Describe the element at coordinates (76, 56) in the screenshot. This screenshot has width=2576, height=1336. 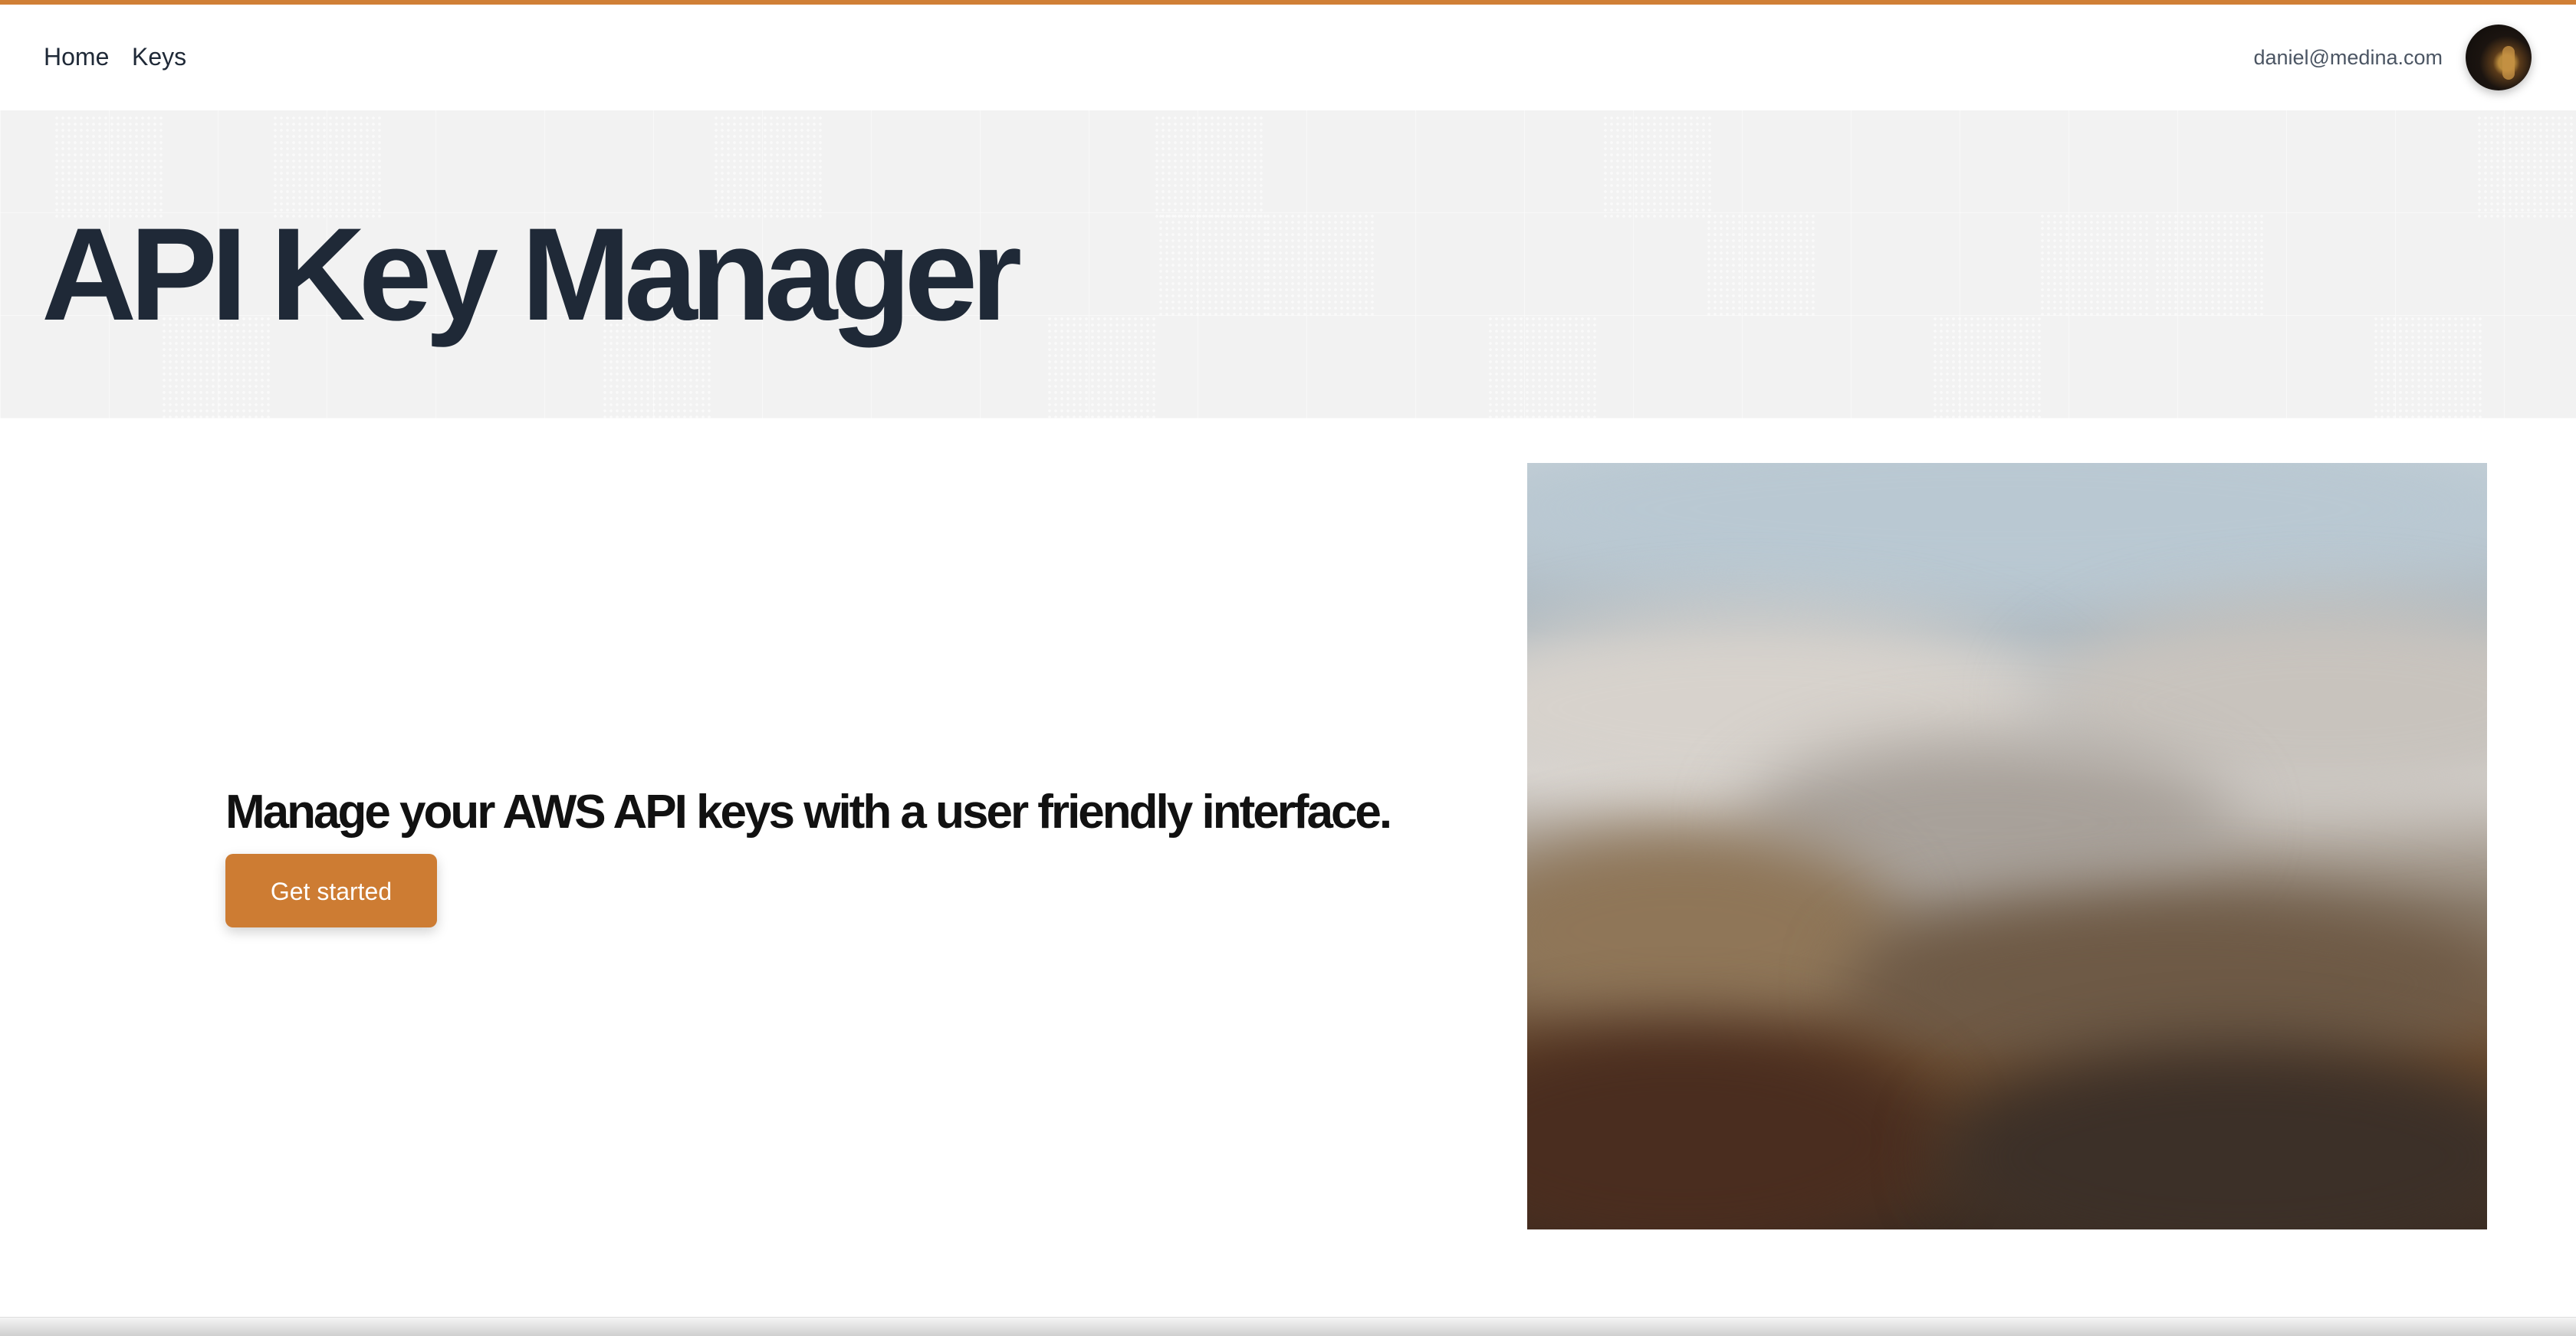
I see `nav-home-link: Home` at that location.